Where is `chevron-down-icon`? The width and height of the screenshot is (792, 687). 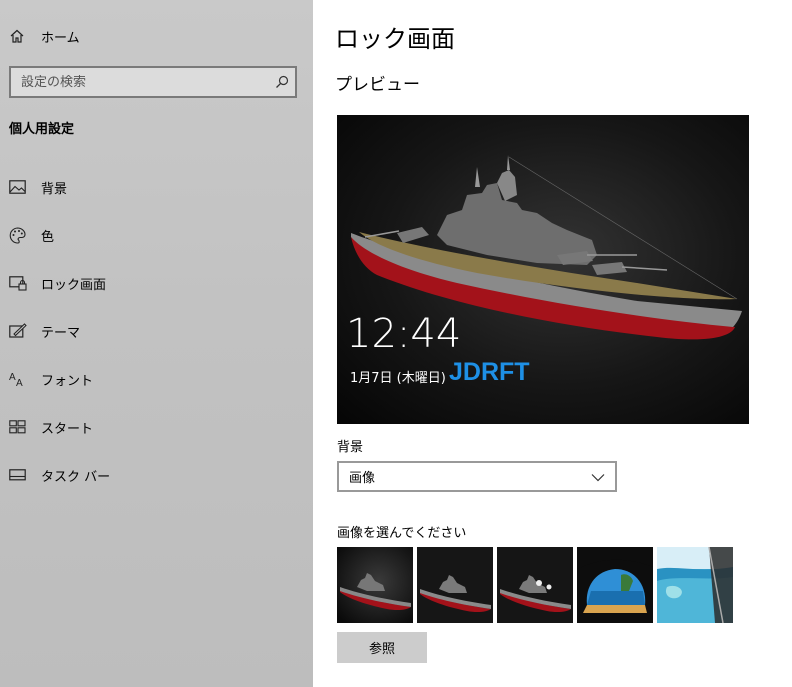 chevron-down-icon is located at coordinates (598, 476).